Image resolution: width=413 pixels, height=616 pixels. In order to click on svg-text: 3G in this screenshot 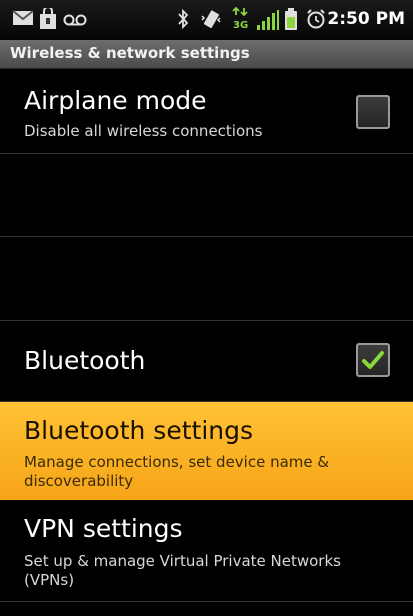, I will do `click(240, 25)`.